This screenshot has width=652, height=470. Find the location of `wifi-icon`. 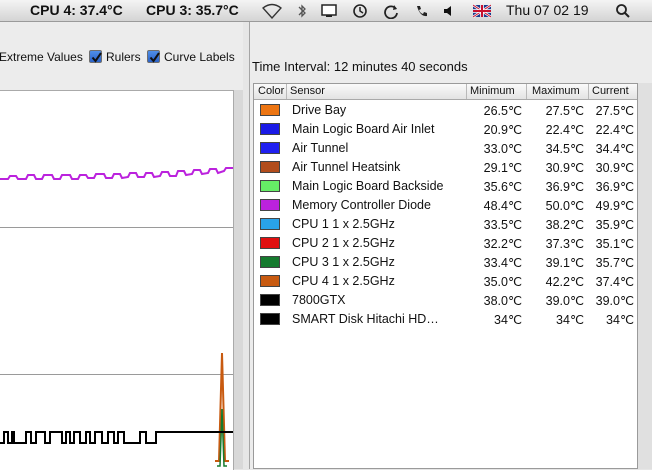

wifi-icon is located at coordinates (272, 11).